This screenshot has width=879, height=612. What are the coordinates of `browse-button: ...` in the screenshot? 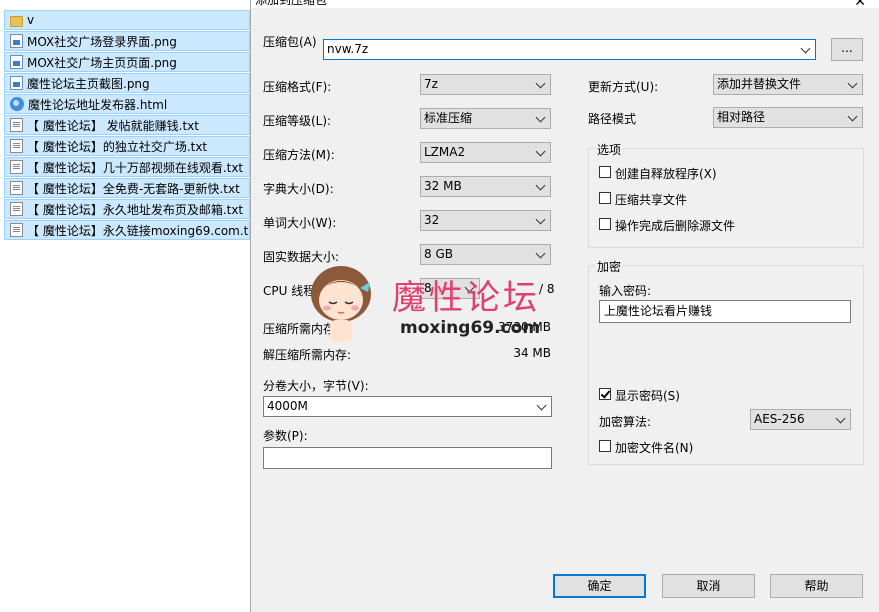 It's located at (847, 49).